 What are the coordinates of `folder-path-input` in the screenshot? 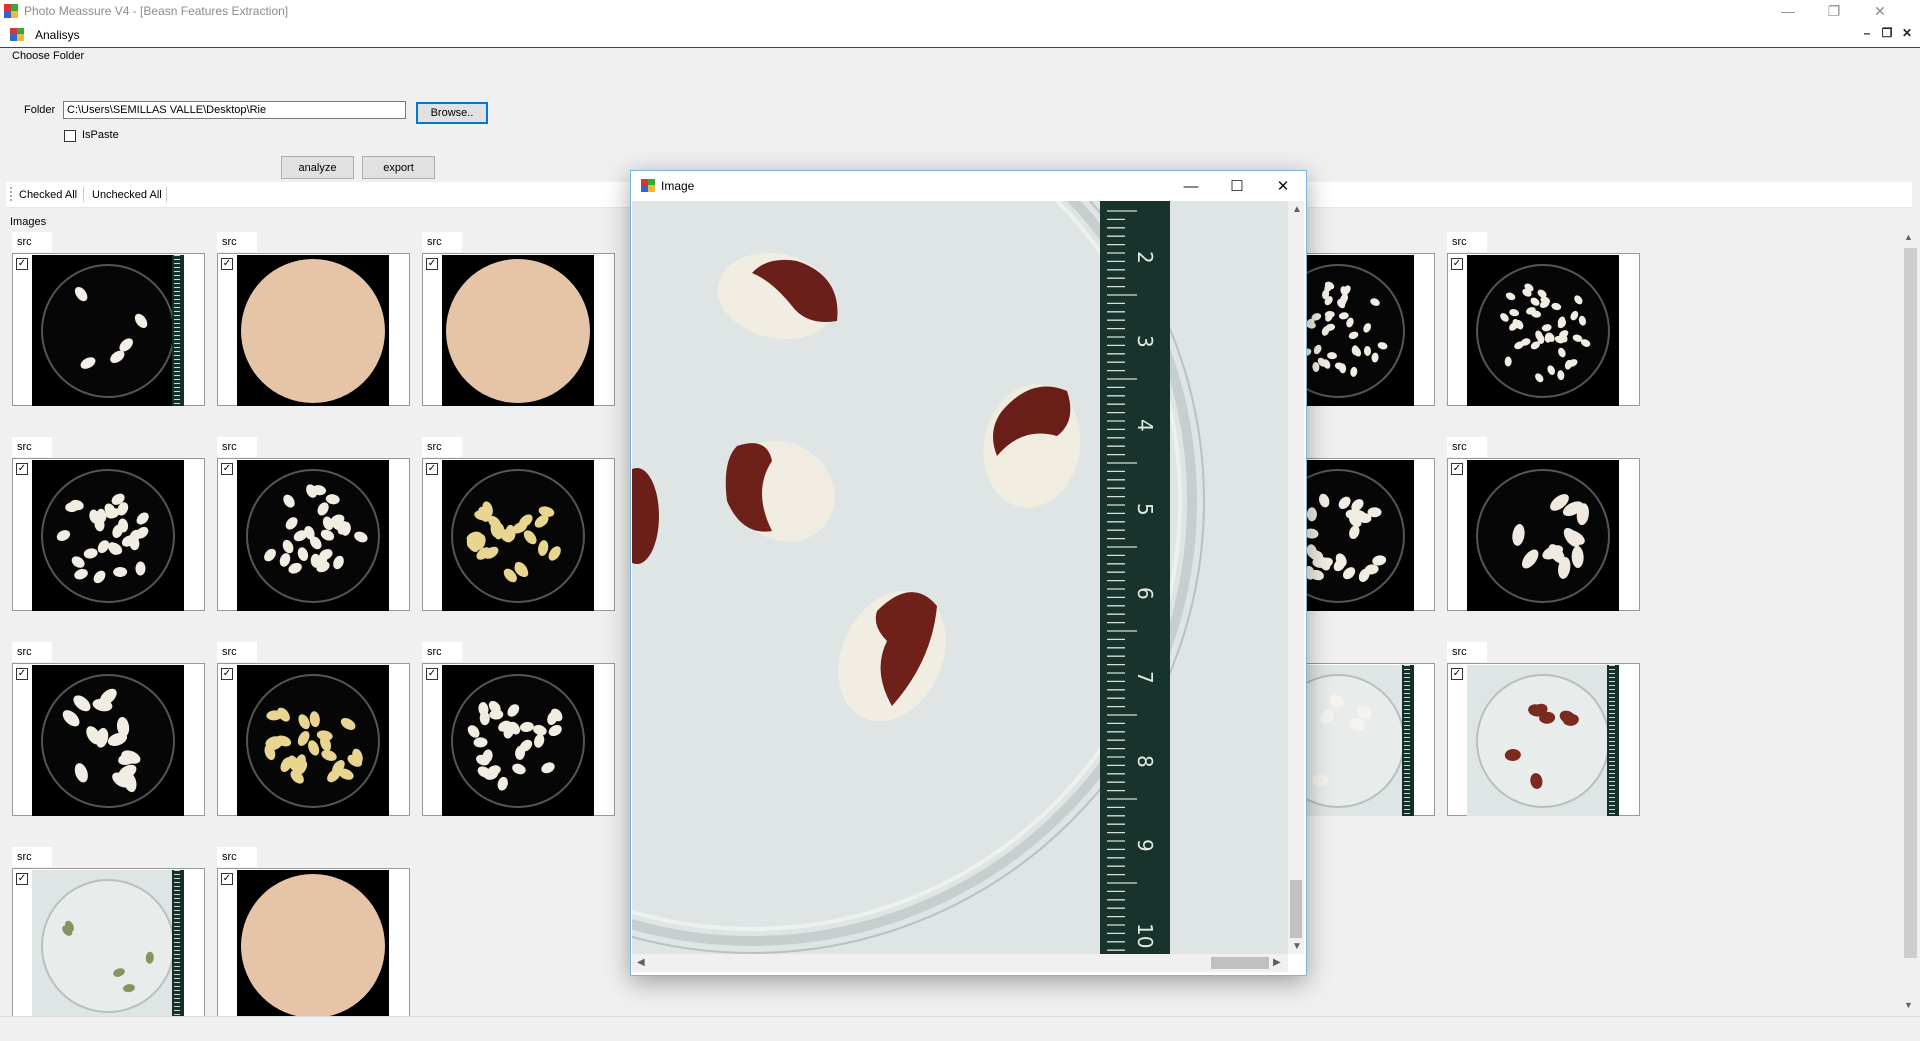 It's located at (234, 110).